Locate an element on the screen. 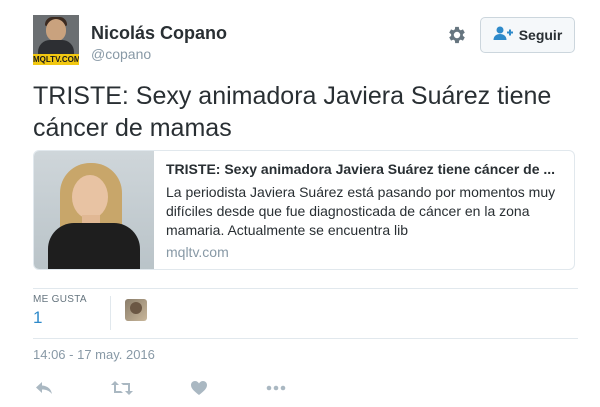 The image size is (600, 407). card-image is located at coordinates (94, 210).